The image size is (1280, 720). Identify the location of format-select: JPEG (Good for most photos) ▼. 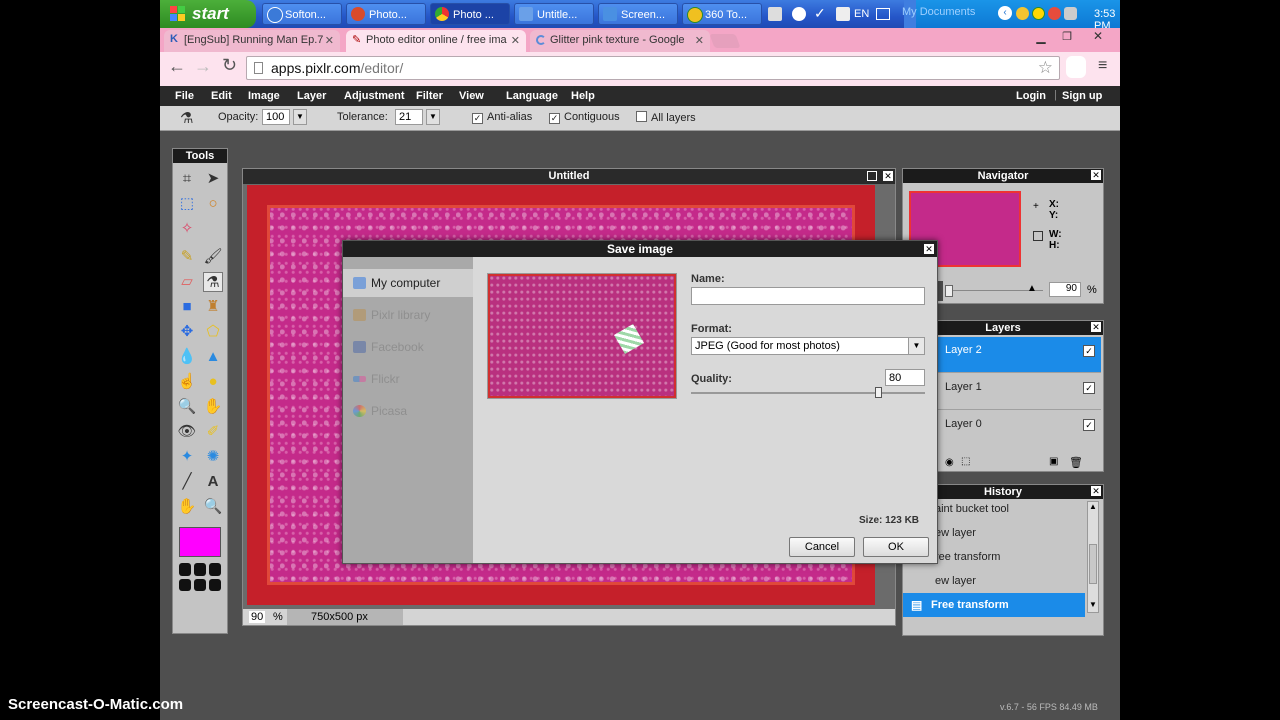
(808, 346).